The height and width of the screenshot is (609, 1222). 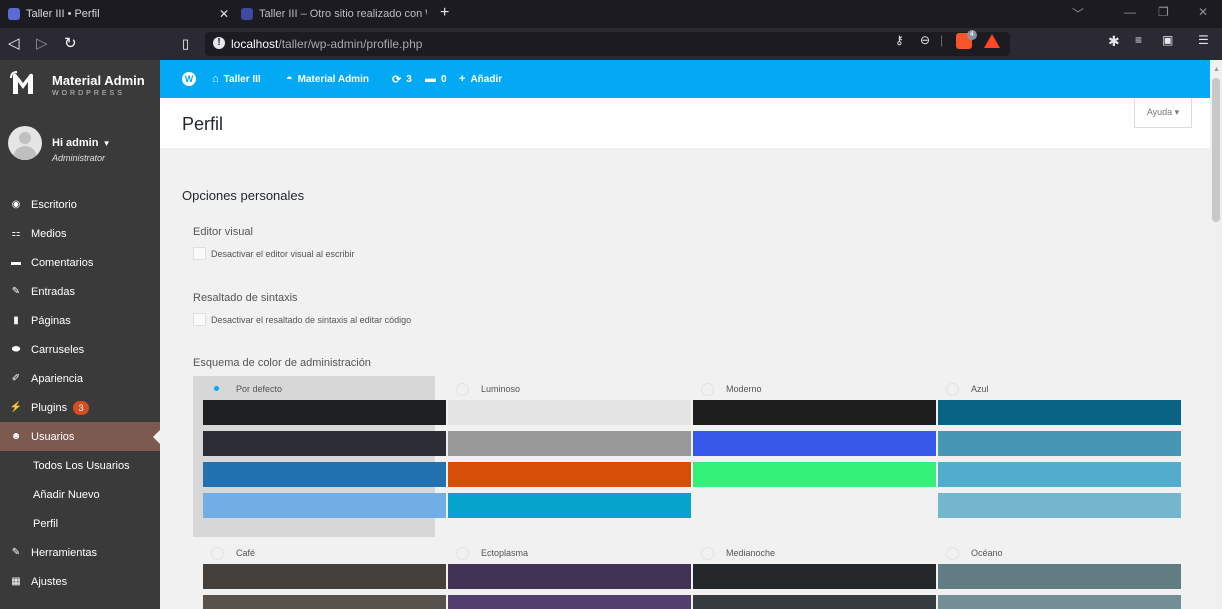 I want to click on home-icon: ⌂, so click(x=215, y=79).